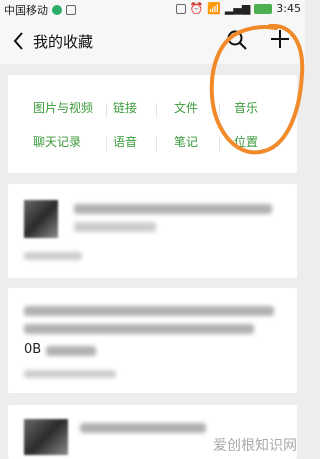 Image resolution: width=320 pixels, height=459 pixels. What do you see at coordinates (246, 141) in the screenshot?
I see `category-location: 位置` at bounding box center [246, 141].